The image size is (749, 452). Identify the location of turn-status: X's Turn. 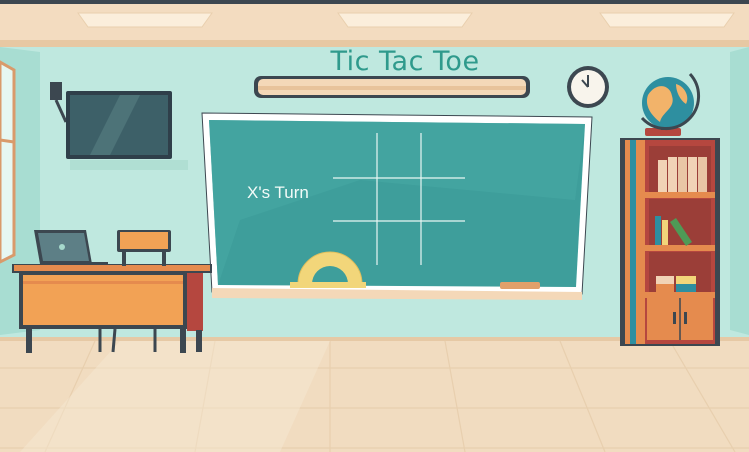
(278, 192).